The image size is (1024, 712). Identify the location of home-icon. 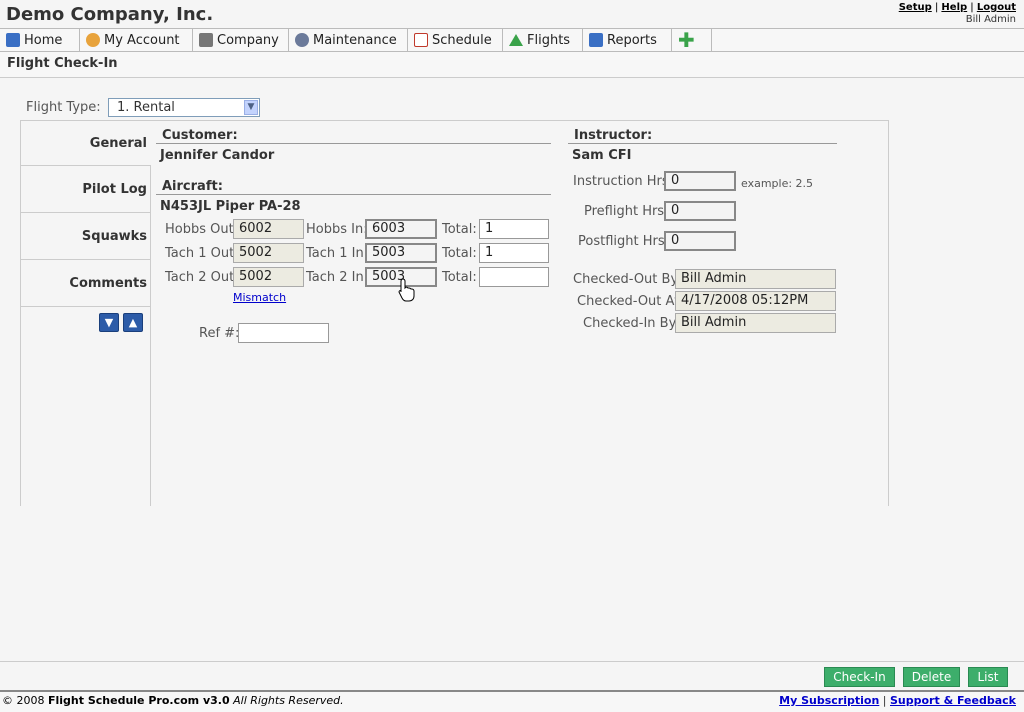
(13, 40).